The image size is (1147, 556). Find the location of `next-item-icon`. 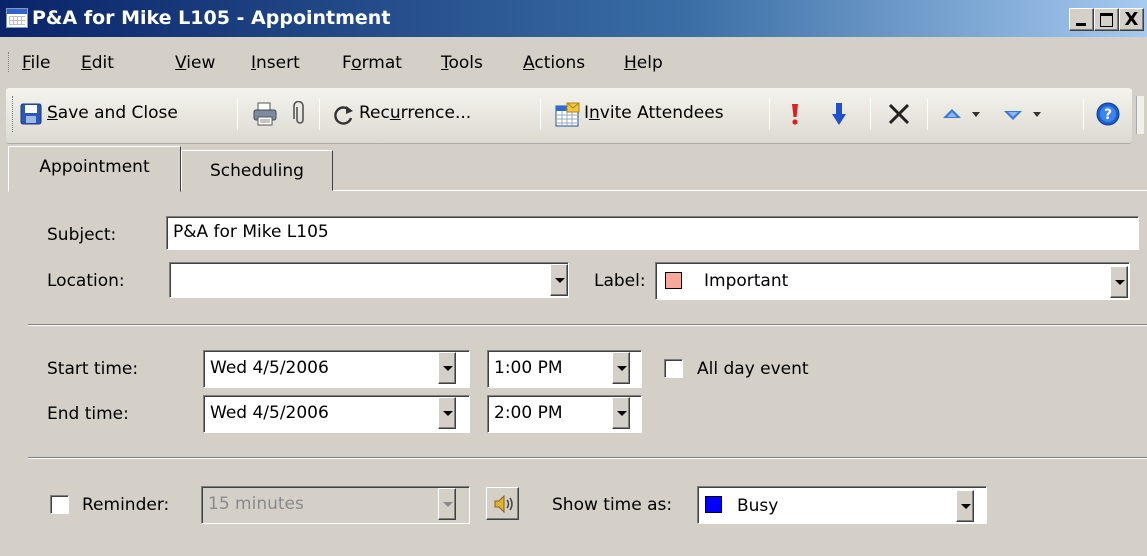

next-item-icon is located at coordinates (1013, 115).